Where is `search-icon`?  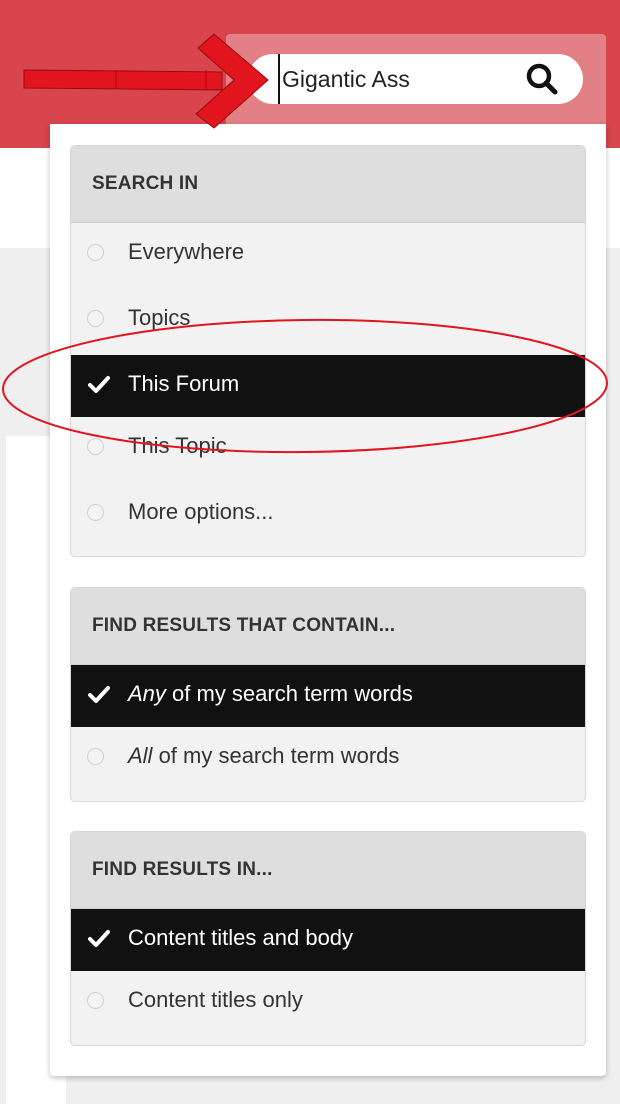 search-icon is located at coordinates (542, 79).